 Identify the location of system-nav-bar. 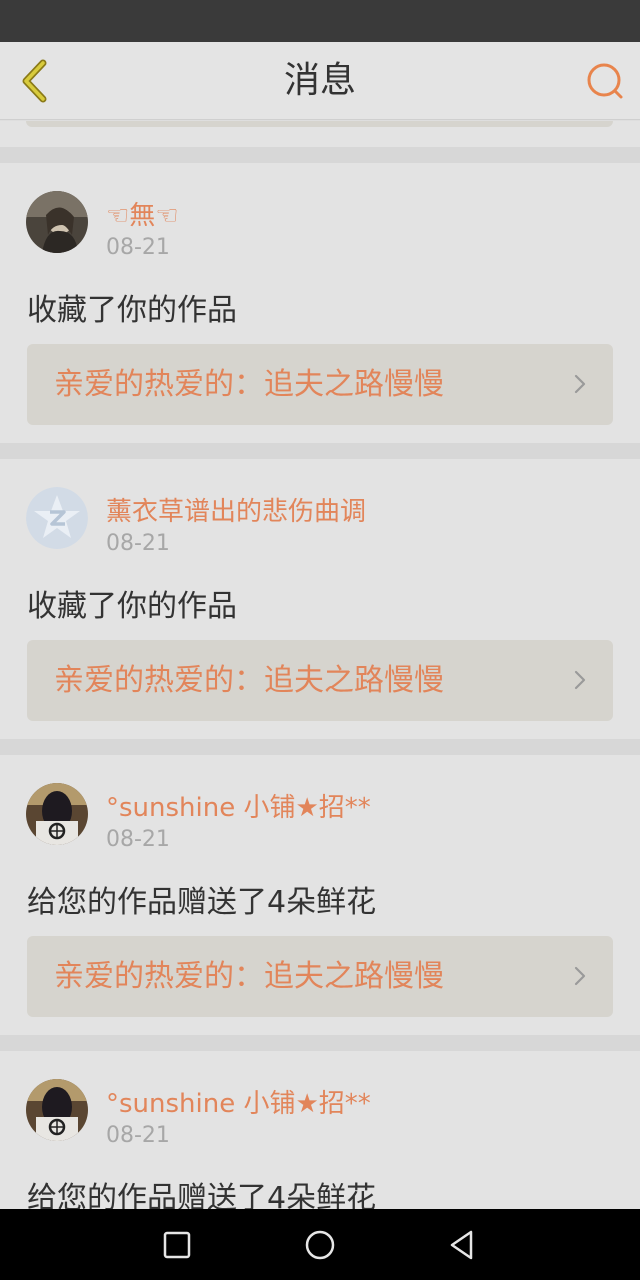
(320, 1244).